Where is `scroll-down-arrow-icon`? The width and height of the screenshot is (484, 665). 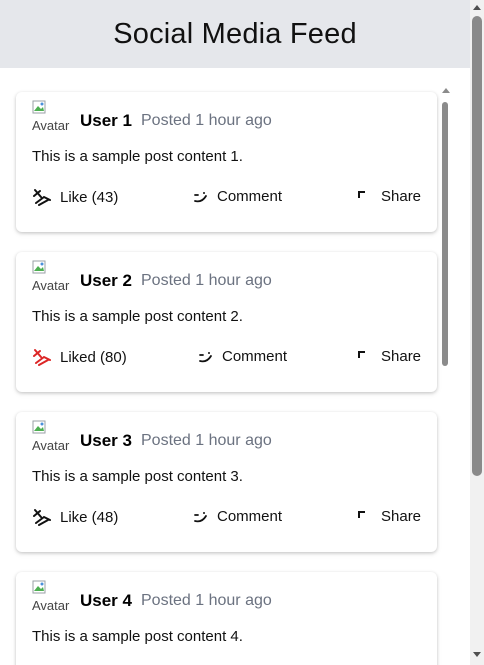 scroll-down-arrow-icon is located at coordinates (477, 655).